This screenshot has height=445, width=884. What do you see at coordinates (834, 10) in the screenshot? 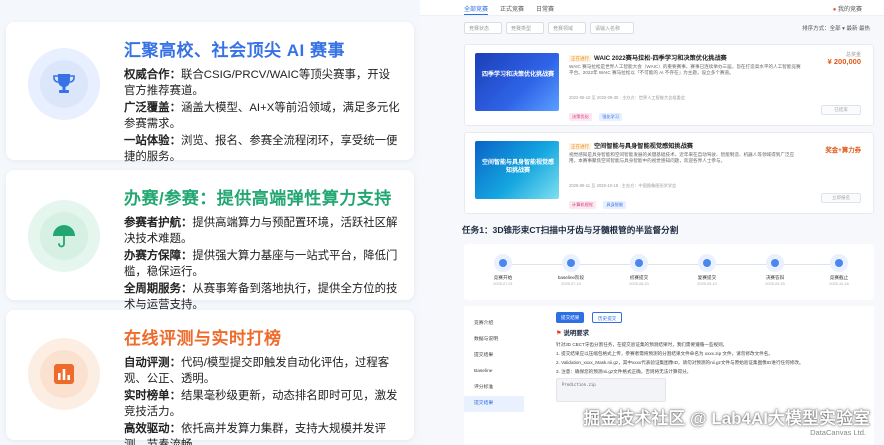
I see `user-icon: ●` at bounding box center [834, 10].